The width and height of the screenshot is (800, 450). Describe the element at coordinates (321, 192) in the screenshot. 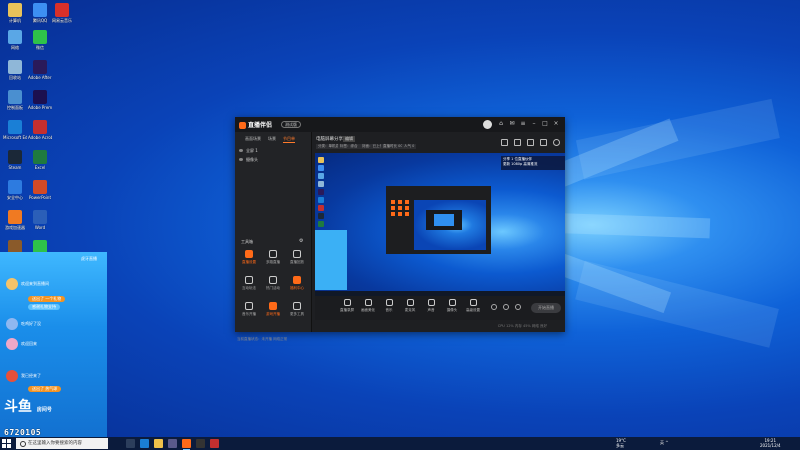

I see `preview-desktop-icons` at that location.